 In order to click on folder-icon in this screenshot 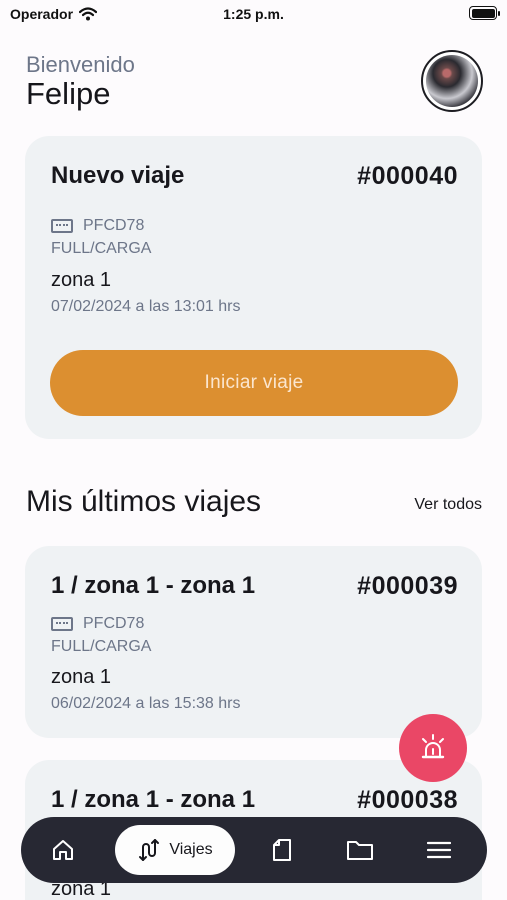, I will do `click(360, 850)`.